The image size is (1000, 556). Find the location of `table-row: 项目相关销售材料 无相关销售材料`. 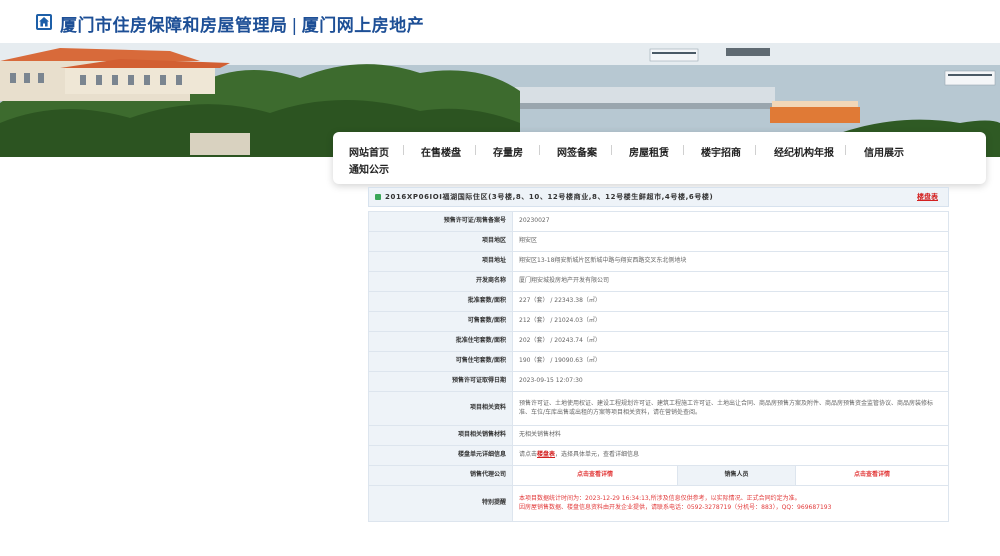

table-row: 项目相关销售材料 无相关销售材料 is located at coordinates (658, 435).